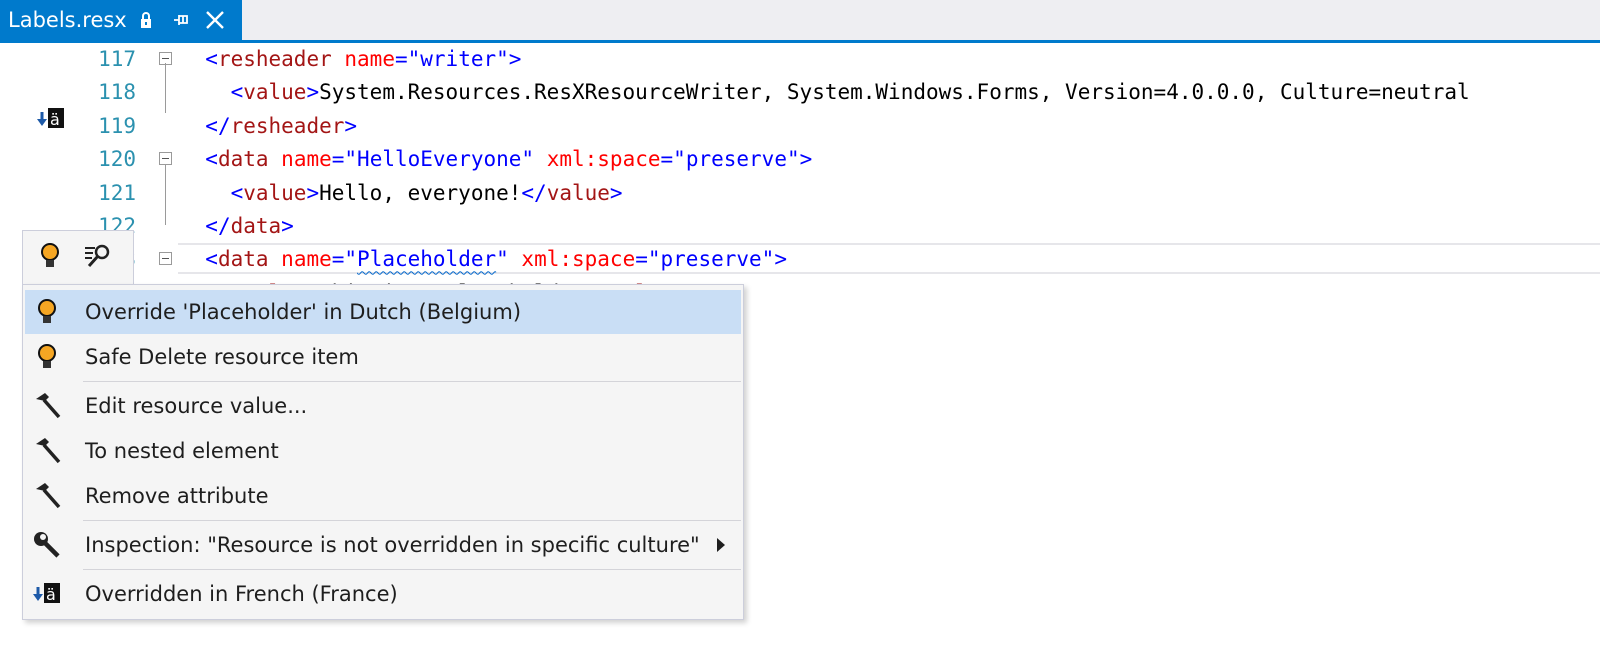 Image resolution: width=1600 pixels, height=660 pixels. I want to click on code-text: <resheader name="writer">, so click(350, 59).